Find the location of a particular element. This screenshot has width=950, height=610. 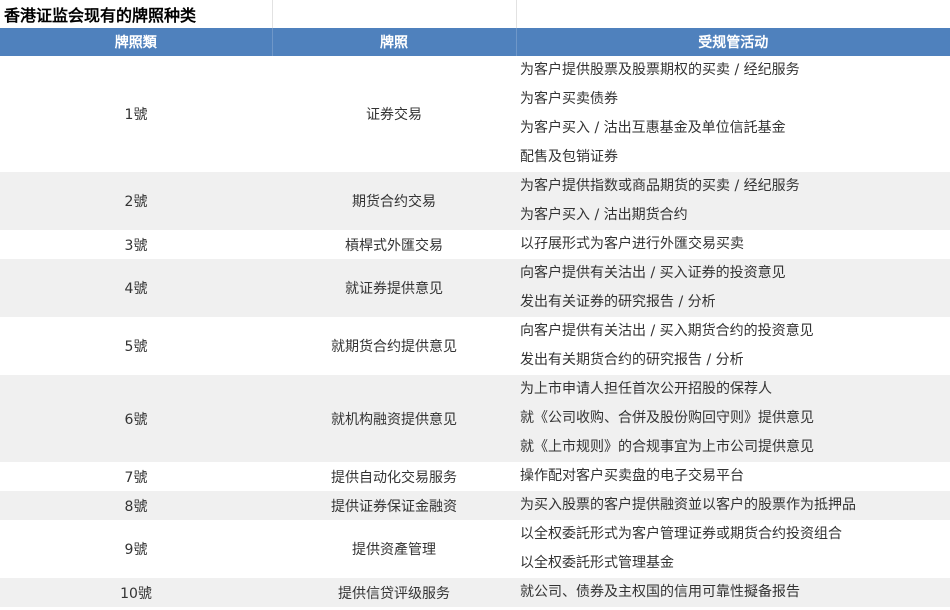

activity-line: 配售及包销证券 is located at coordinates (569, 157).